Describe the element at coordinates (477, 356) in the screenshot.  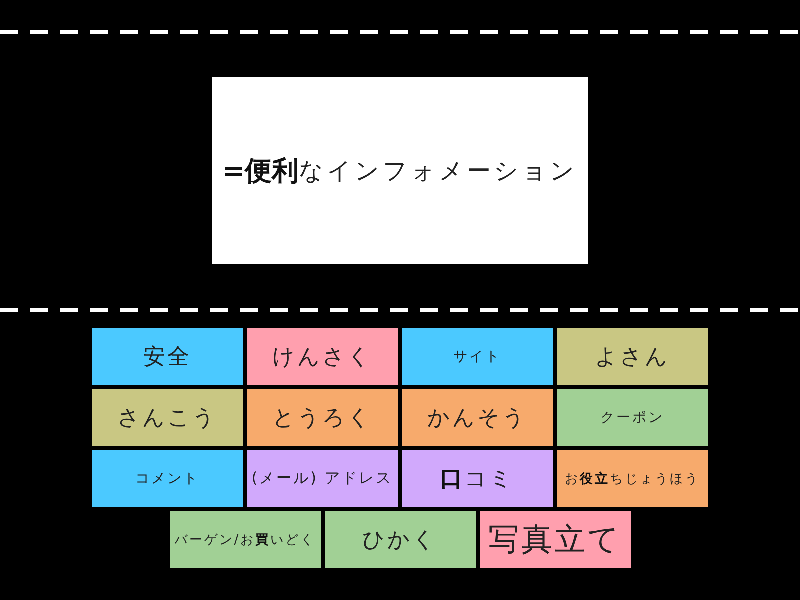
I see `answer-tile: サイト` at that location.